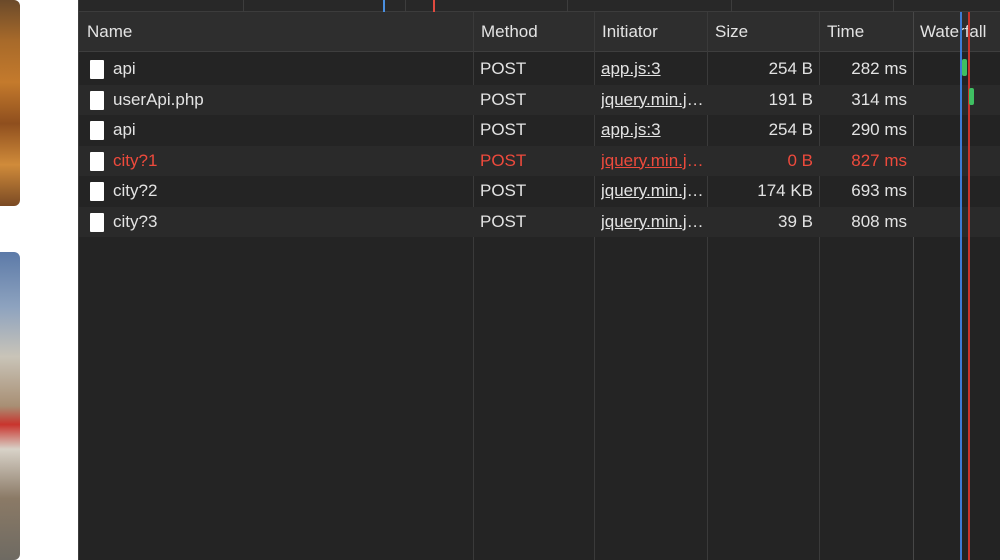  What do you see at coordinates (135, 160) in the screenshot?
I see `request-name: city?1` at bounding box center [135, 160].